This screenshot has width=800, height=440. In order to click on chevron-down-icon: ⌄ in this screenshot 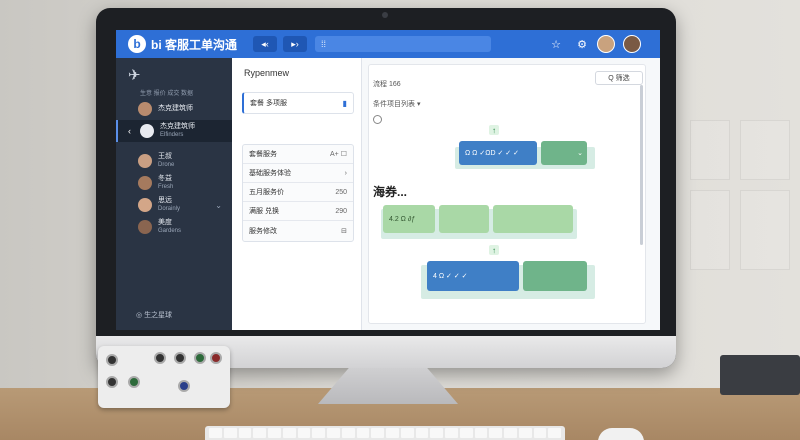, I will do `click(218, 205)`.